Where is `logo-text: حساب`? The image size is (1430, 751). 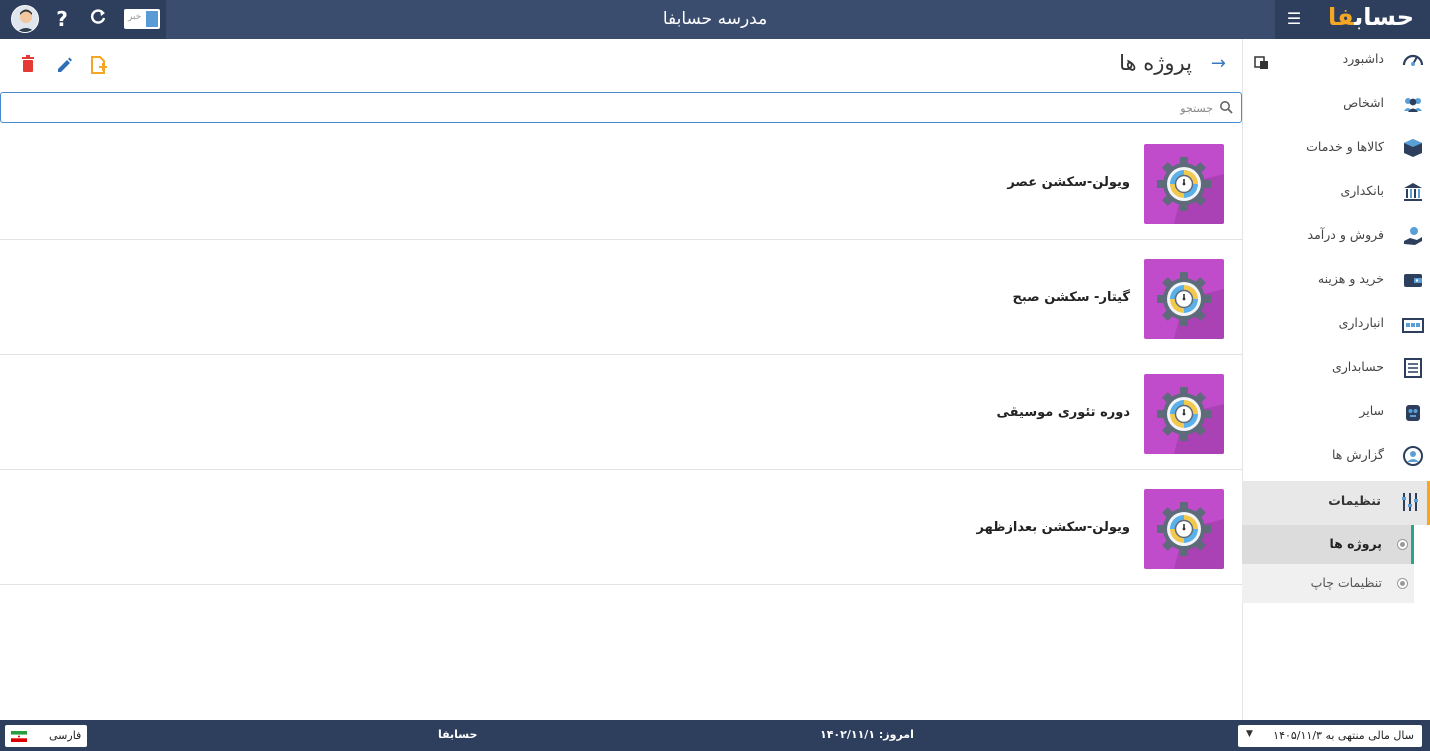 logo-text: حساب is located at coordinates (1384, 17).